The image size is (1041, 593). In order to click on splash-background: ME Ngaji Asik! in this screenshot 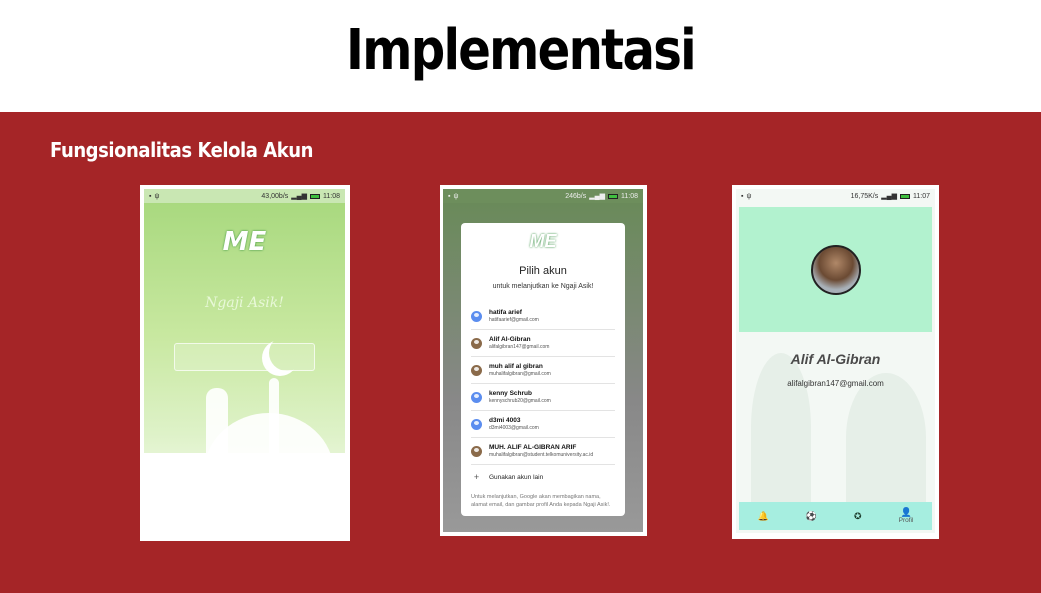, I will do `click(244, 368)`.